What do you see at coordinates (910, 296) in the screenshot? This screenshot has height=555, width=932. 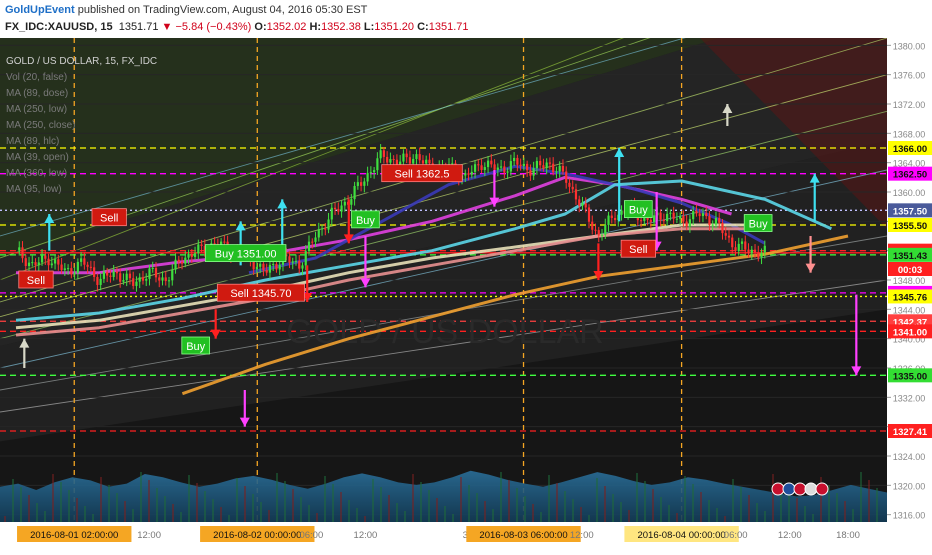 I see `price-label: 1345.76` at bounding box center [910, 296].